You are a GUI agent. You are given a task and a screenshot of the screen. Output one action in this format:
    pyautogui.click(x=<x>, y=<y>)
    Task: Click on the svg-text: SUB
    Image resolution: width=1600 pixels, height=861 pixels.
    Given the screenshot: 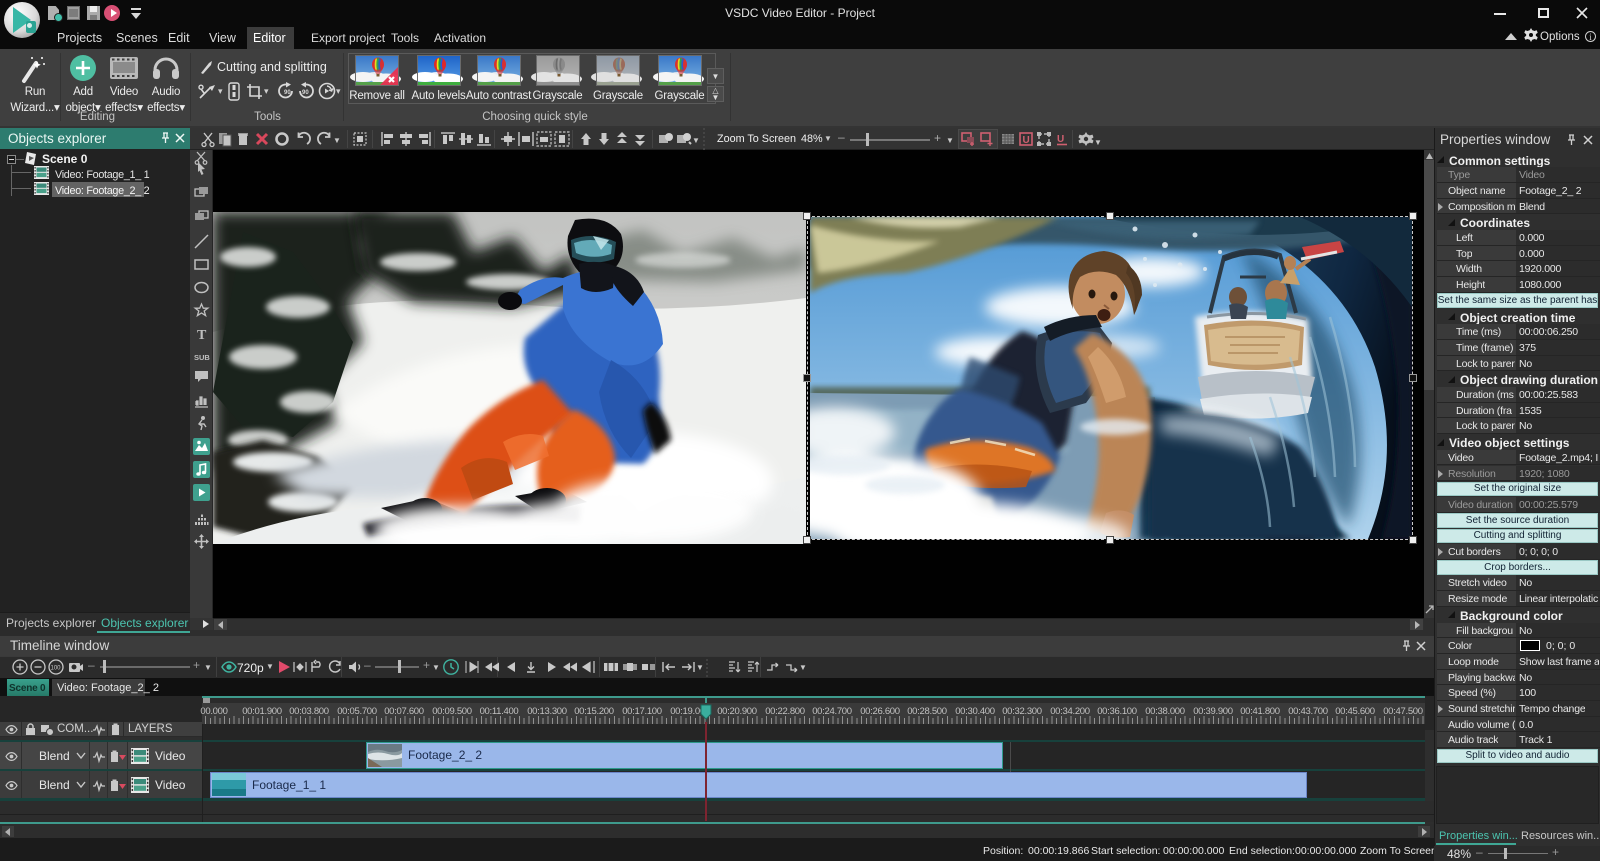 What is the action you would take?
    pyautogui.click(x=202, y=357)
    